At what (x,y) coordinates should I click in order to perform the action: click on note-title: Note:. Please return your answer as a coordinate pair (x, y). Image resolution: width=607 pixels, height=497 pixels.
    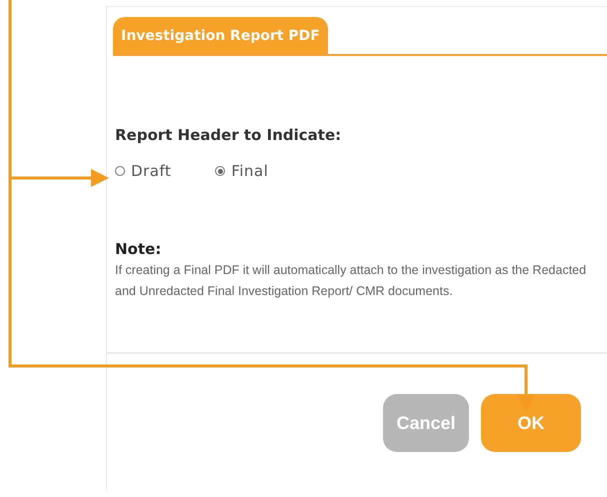
    Looking at the image, I should click on (138, 249).